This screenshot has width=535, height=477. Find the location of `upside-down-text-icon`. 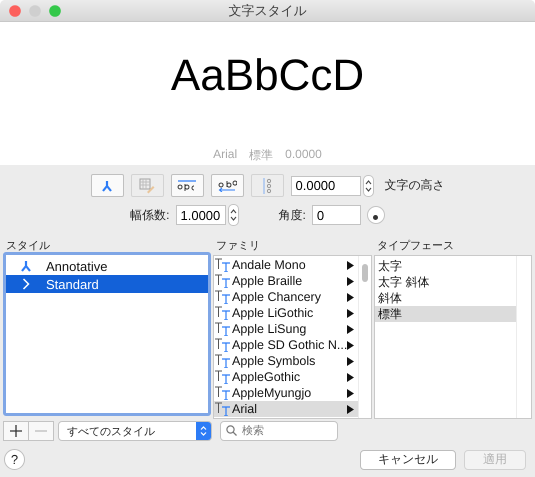

upside-down-text-icon is located at coordinates (187, 186).